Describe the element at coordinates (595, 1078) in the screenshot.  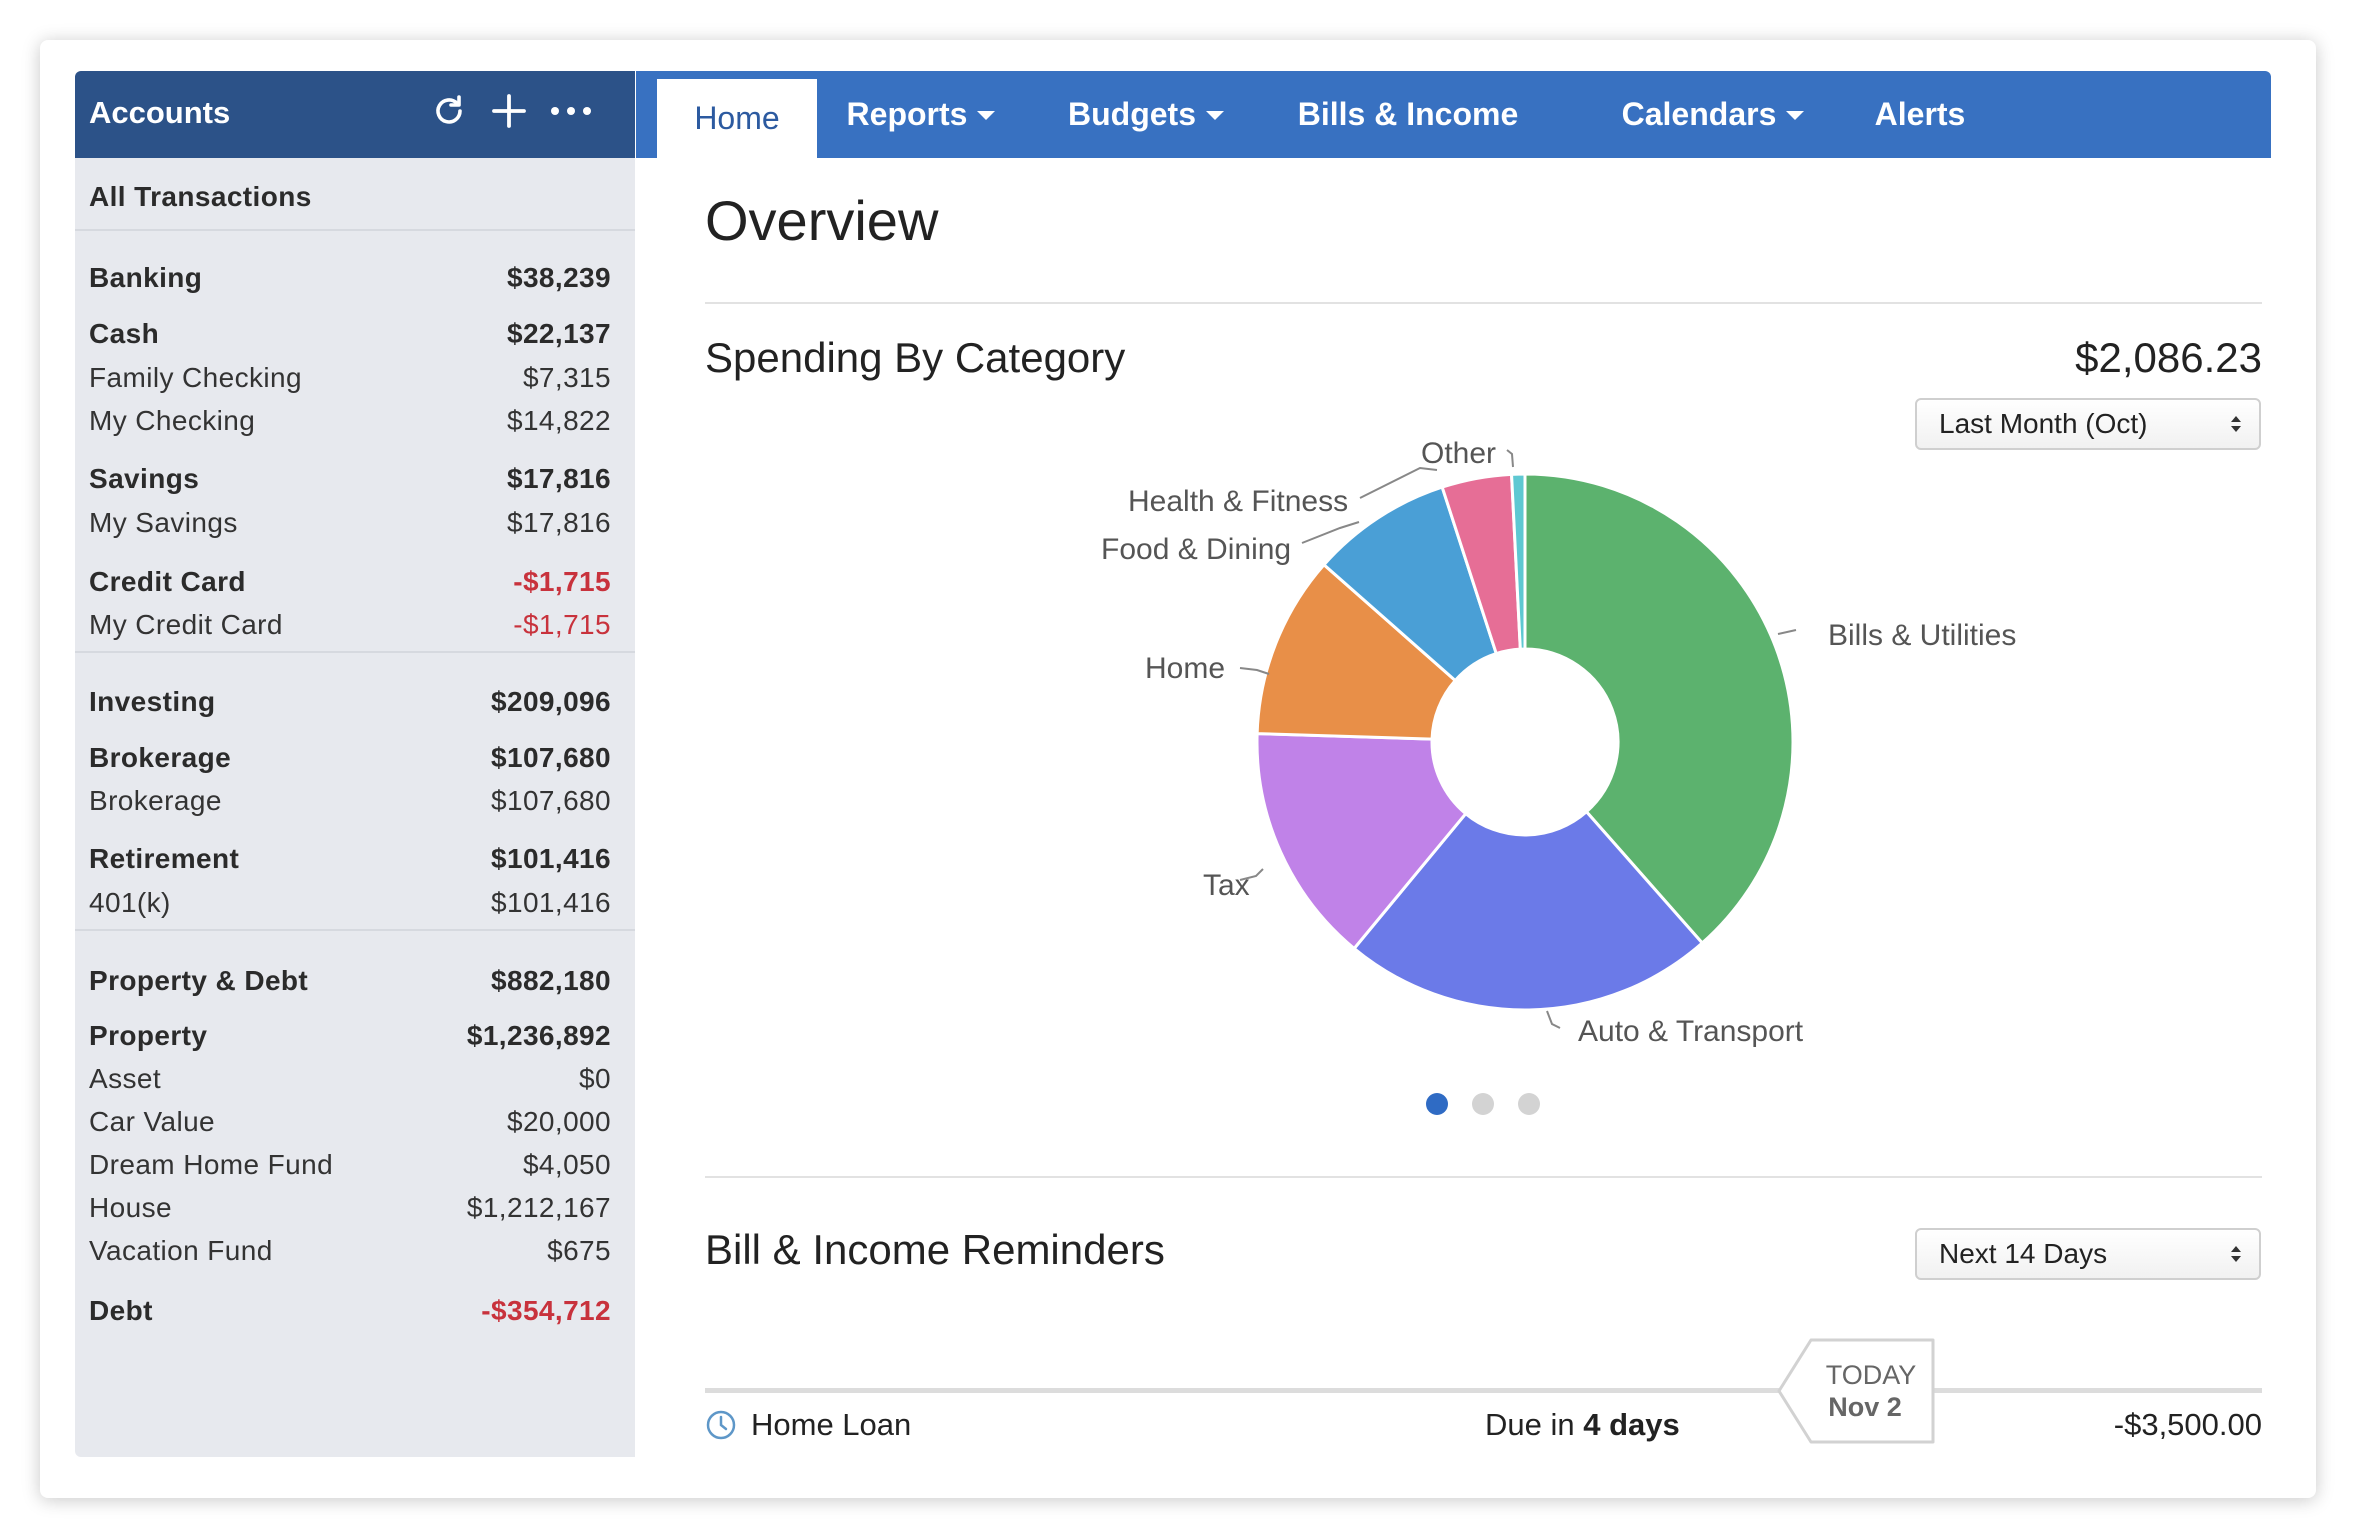
I see `account-balance: $0` at that location.